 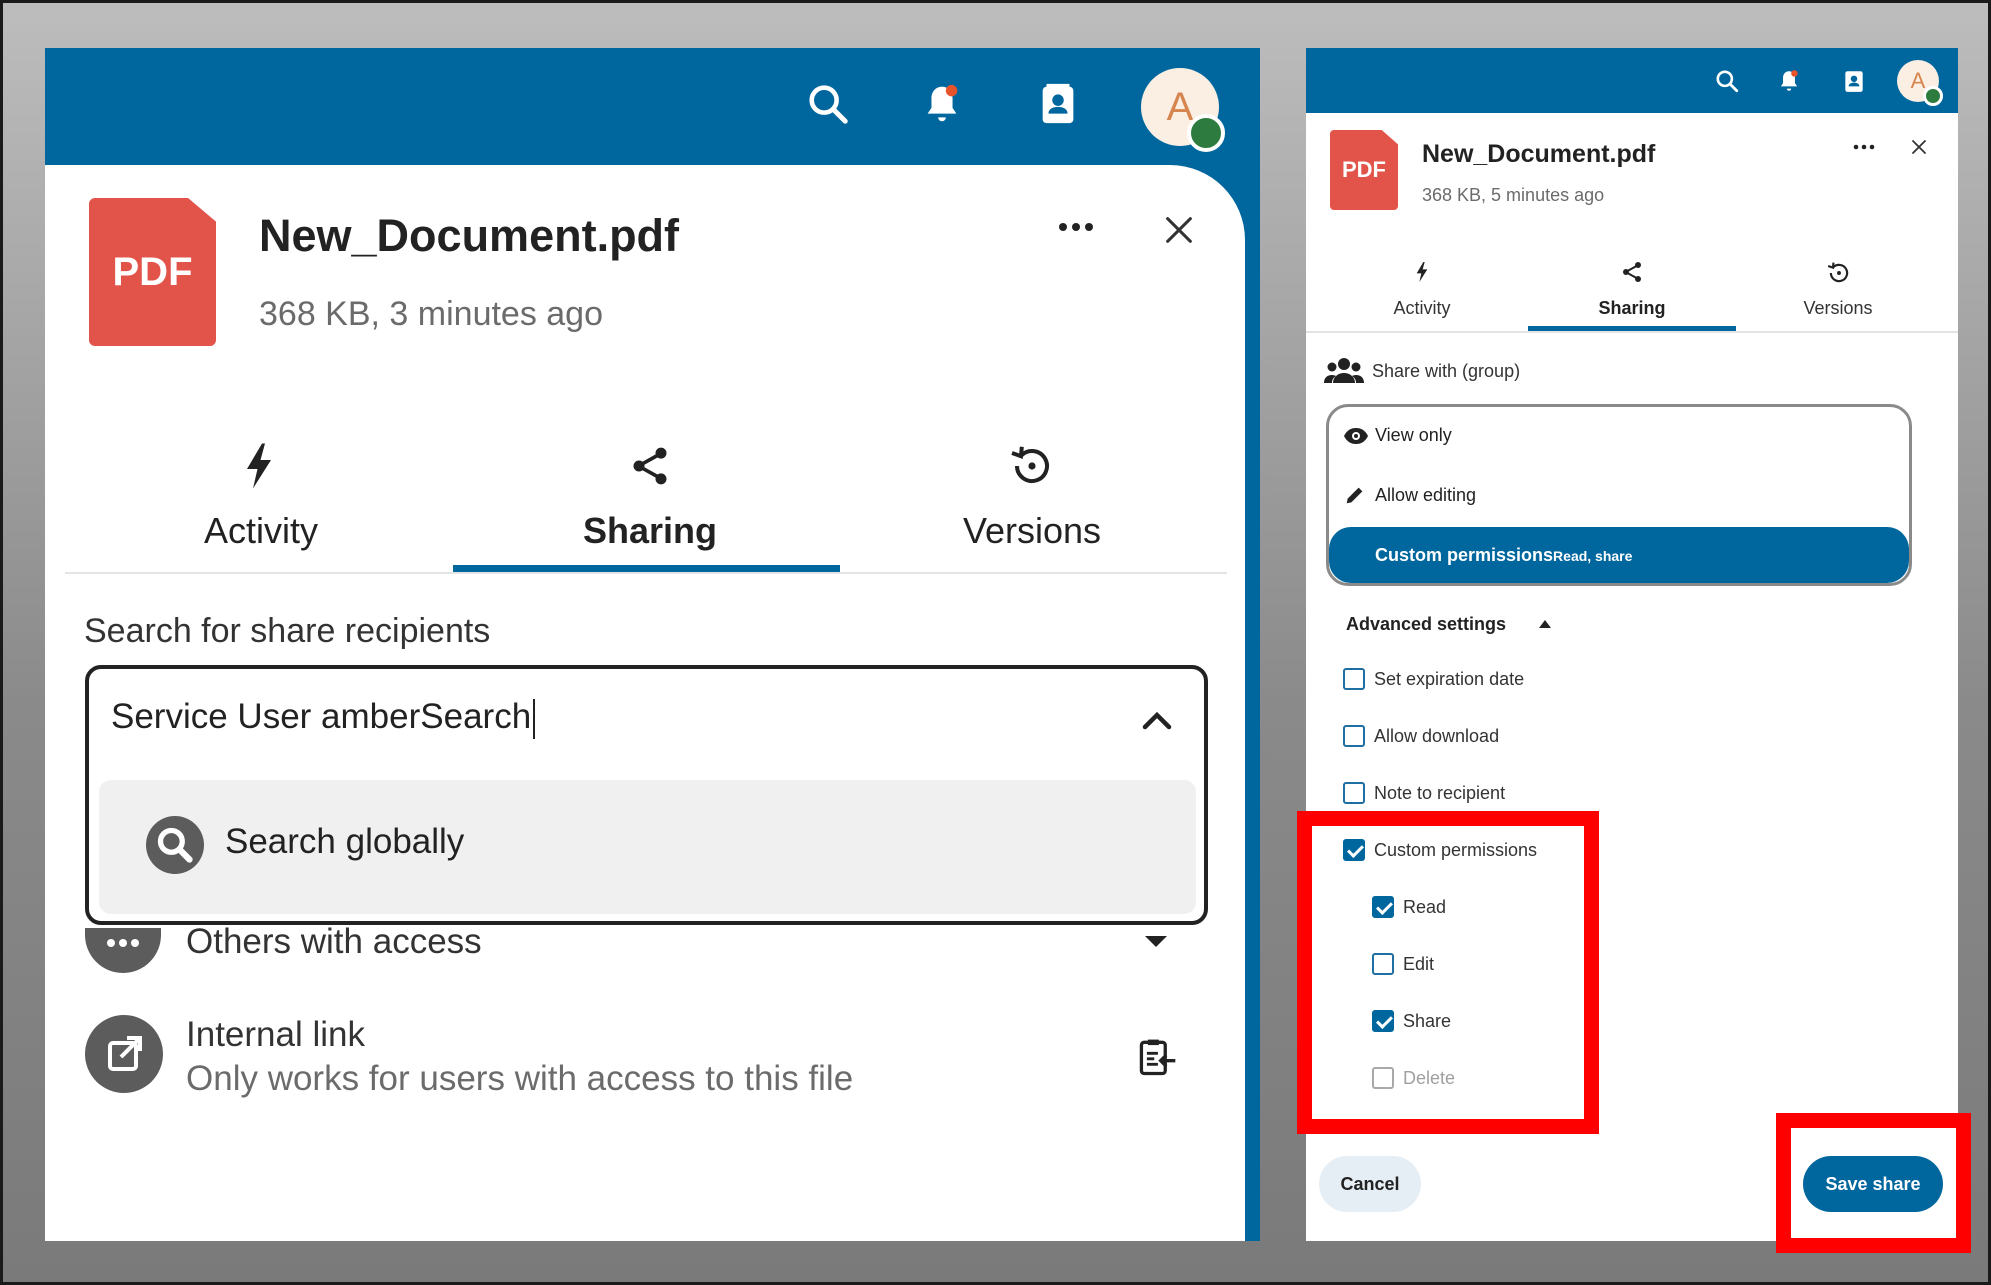 What do you see at coordinates (1464, 555) in the screenshot?
I see `permission-custom-title: Custom permissions` at bounding box center [1464, 555].